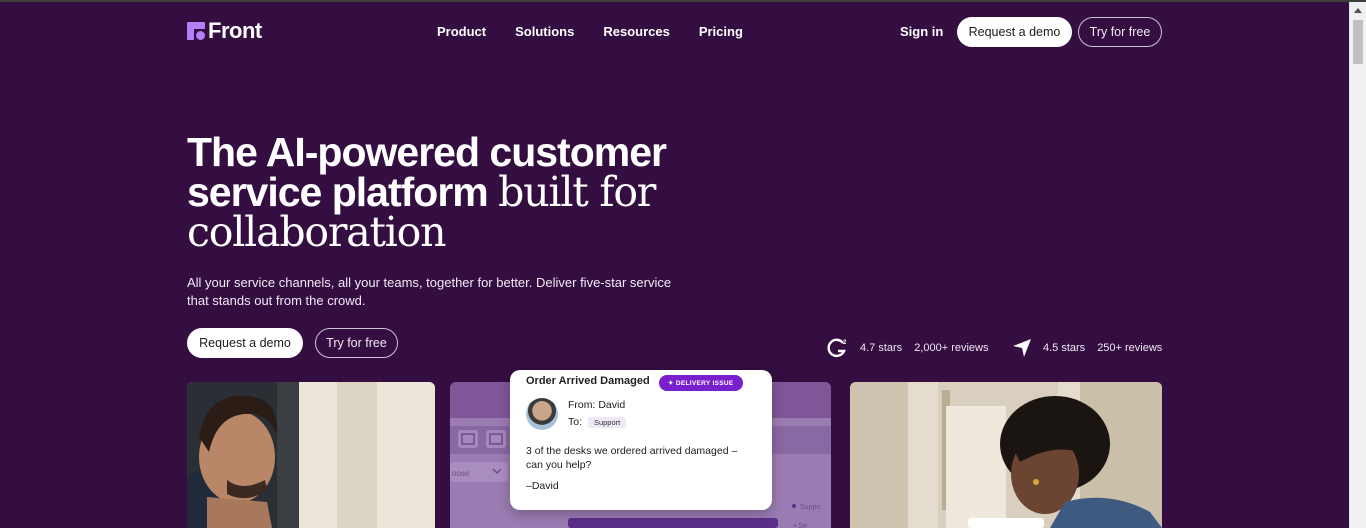 Image resolution: width=1366 pixels, height=528 pixels. What do you see at coordinates (1357, 265) in the screenshot?
I see `page-scrollbar` at bounding box center [1357, 265].